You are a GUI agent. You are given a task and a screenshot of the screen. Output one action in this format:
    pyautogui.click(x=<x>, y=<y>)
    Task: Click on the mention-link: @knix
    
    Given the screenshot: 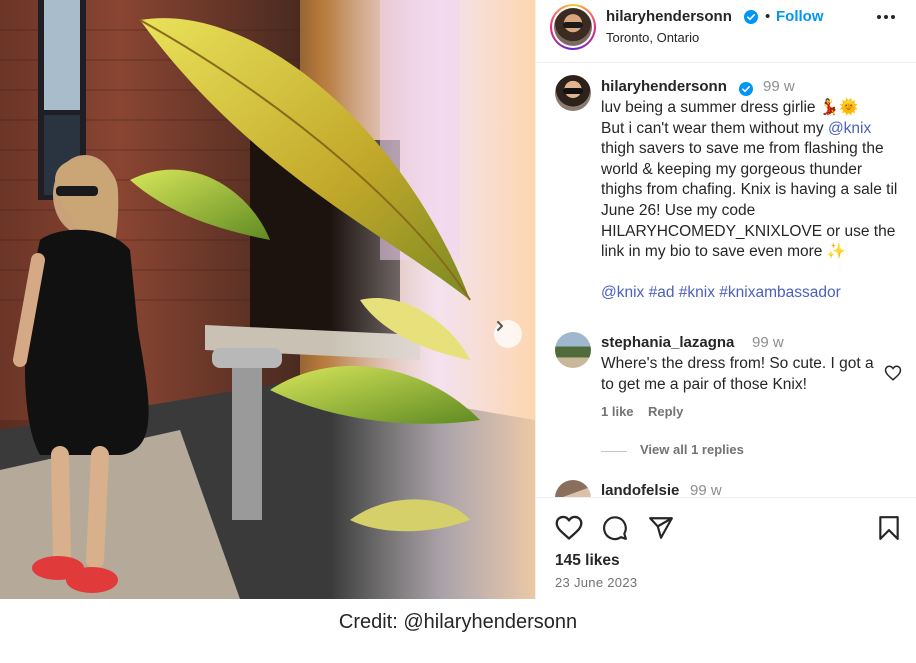 What is the action you would take?
    pyautogui.click(x=849, y=128)
    